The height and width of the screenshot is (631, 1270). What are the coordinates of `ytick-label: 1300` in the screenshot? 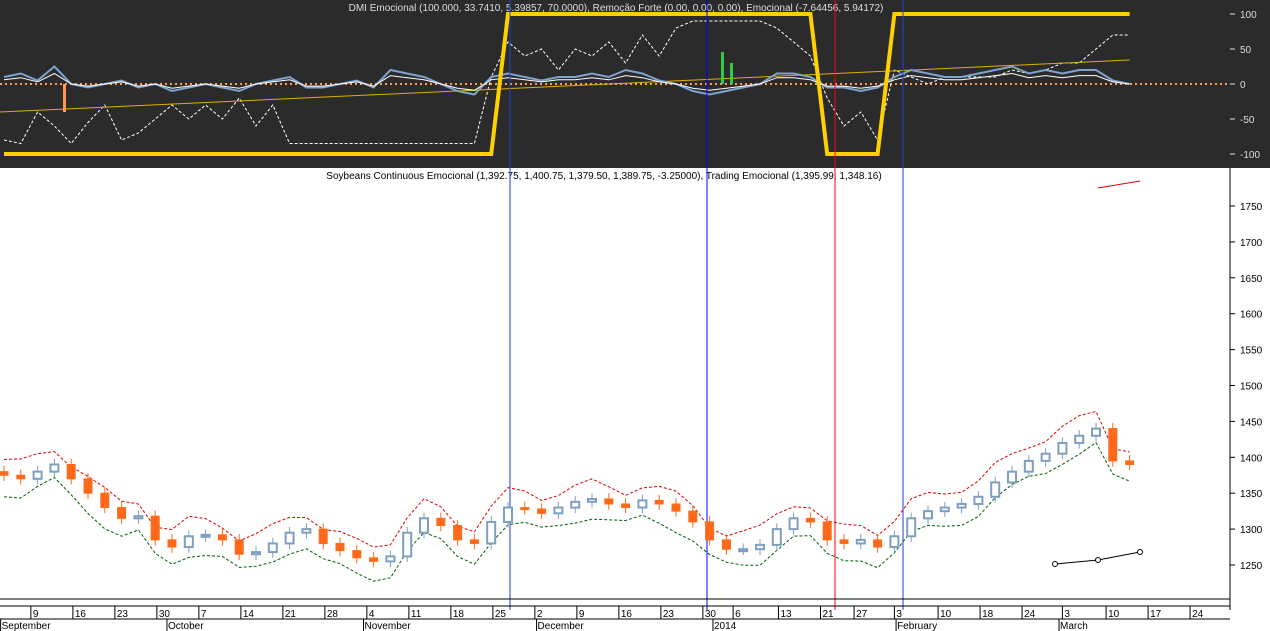 It's located at (1251, 530).